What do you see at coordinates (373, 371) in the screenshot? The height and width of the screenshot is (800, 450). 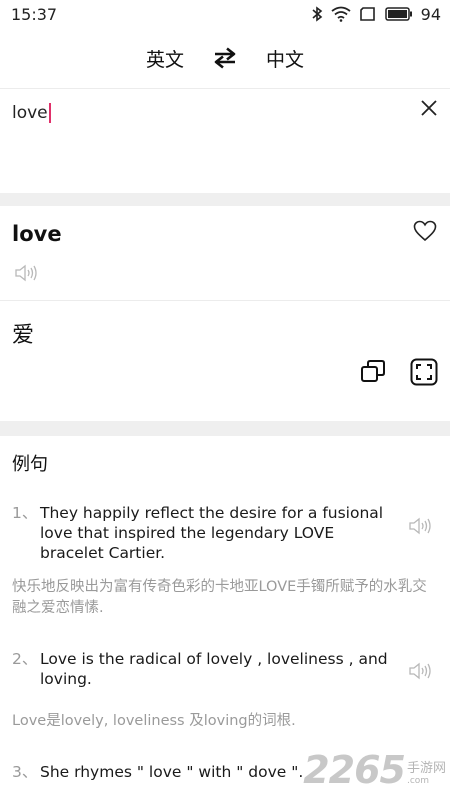 I see `copy-icon` at bounding box center [373, 371].